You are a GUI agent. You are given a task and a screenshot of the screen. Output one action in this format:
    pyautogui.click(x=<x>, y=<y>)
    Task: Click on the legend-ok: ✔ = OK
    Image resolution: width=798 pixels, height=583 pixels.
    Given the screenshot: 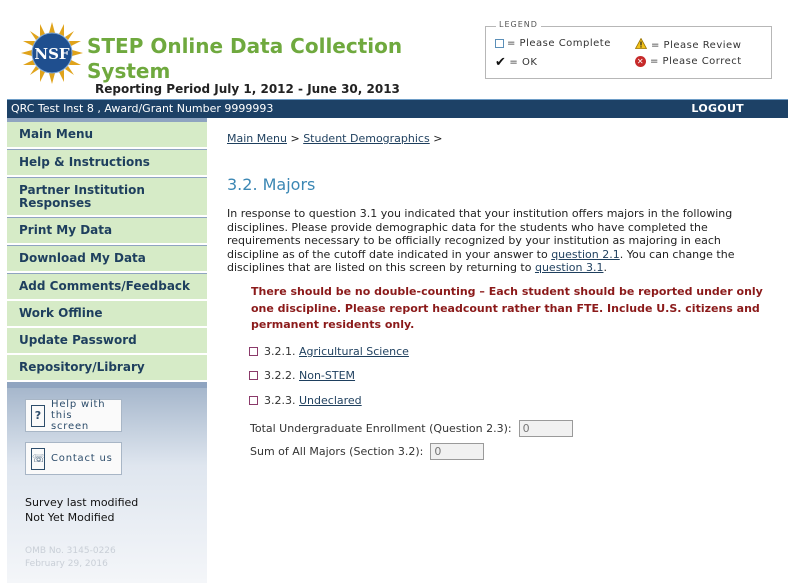 What is the action you would take?
    pyautogui.click(x=516, y=62)
    